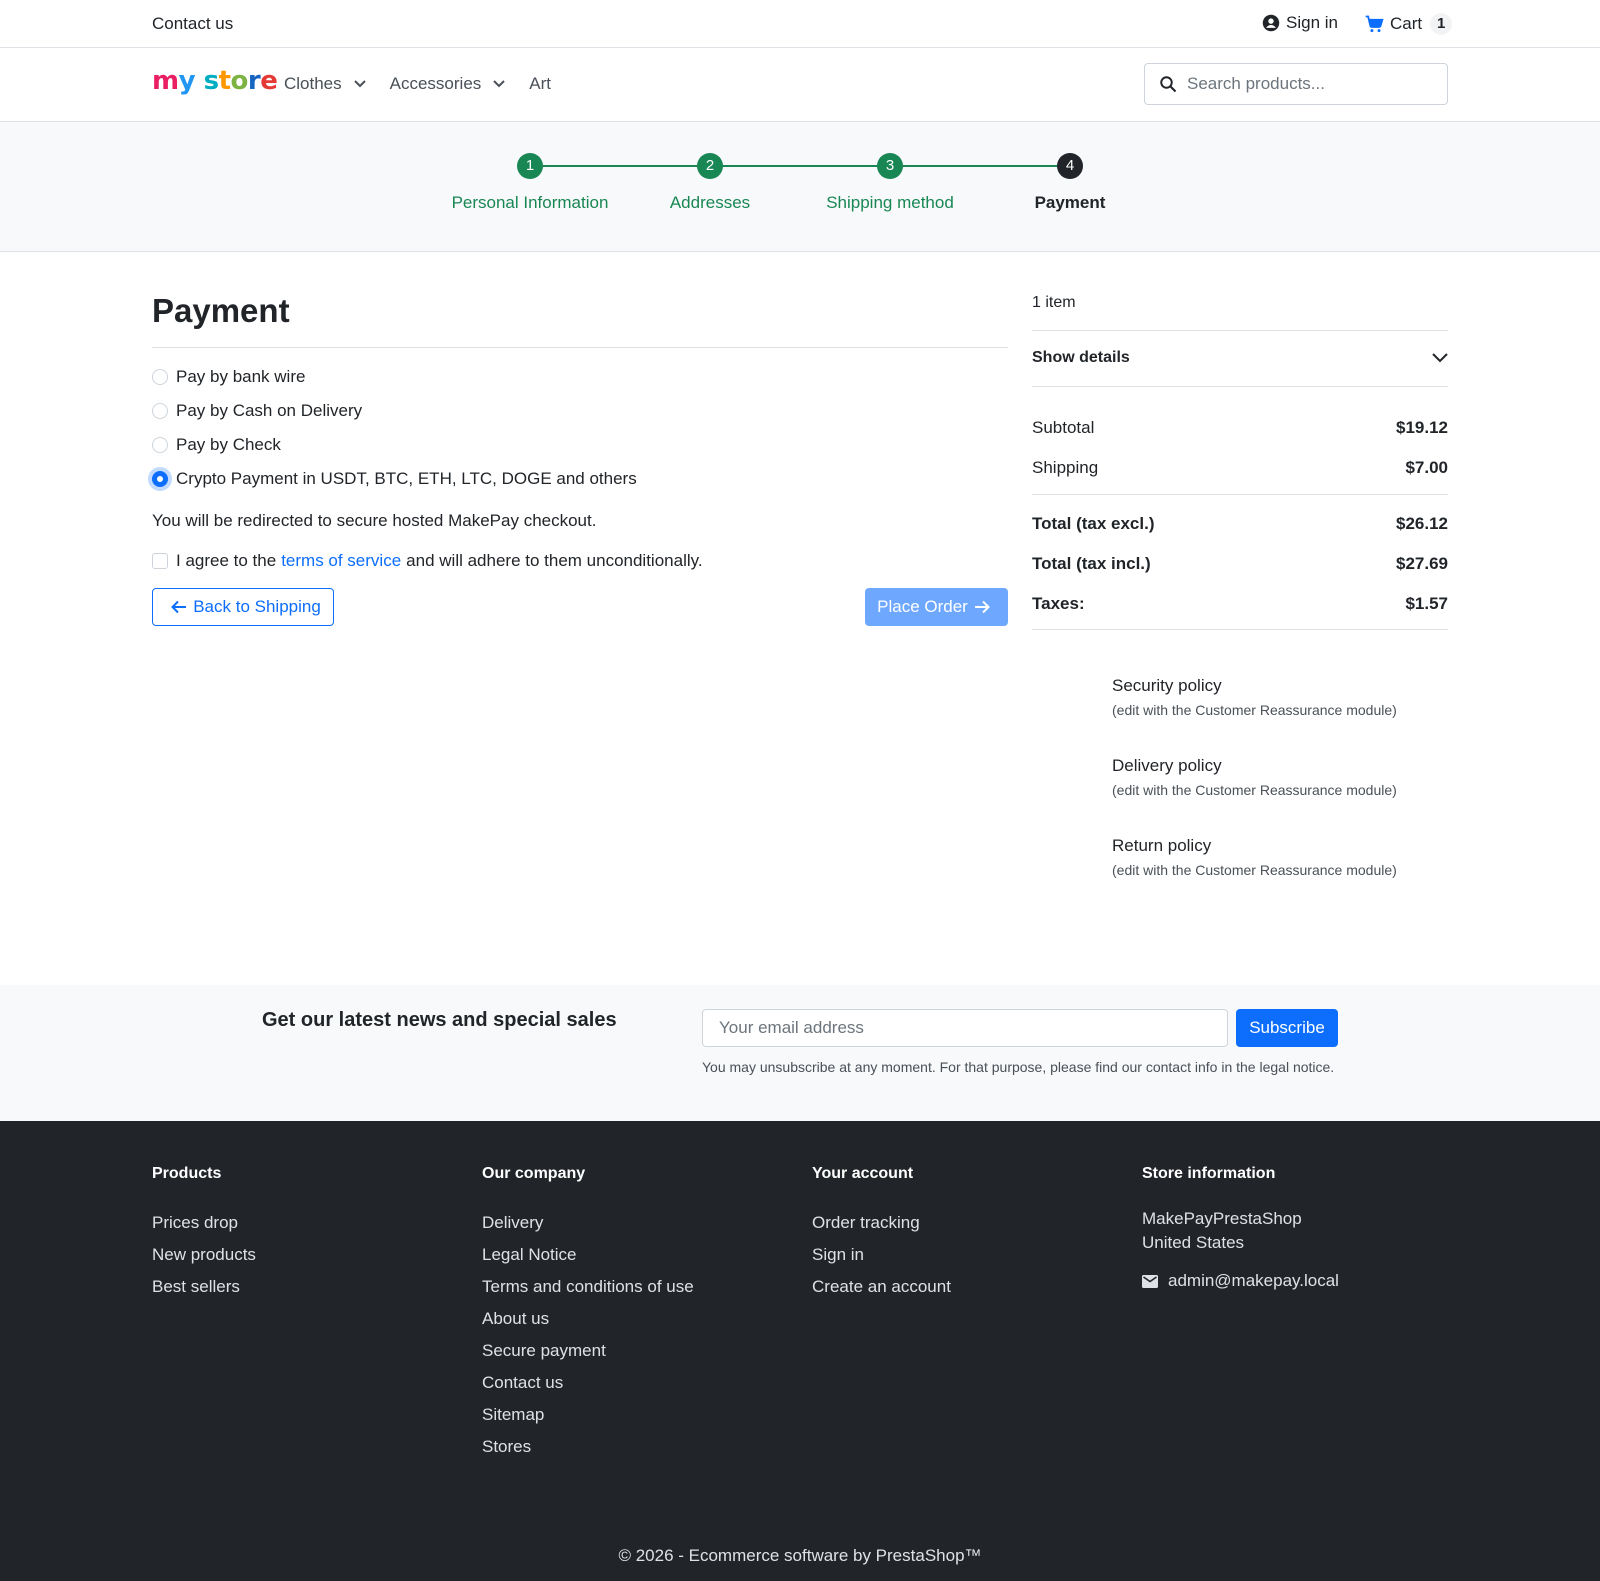 Image resolution: width=1600 pixels, height=1581 pixels. I want to click on footer-link-delivery: Delivery, so click(588, 1223).